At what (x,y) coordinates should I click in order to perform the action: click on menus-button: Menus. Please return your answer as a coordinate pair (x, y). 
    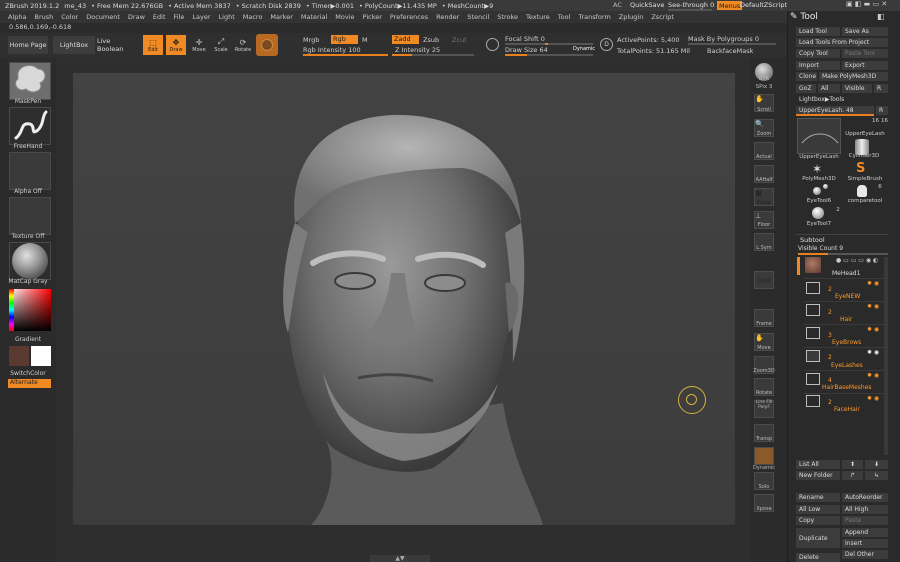
    Looking at the image, I should click on (730, 5).